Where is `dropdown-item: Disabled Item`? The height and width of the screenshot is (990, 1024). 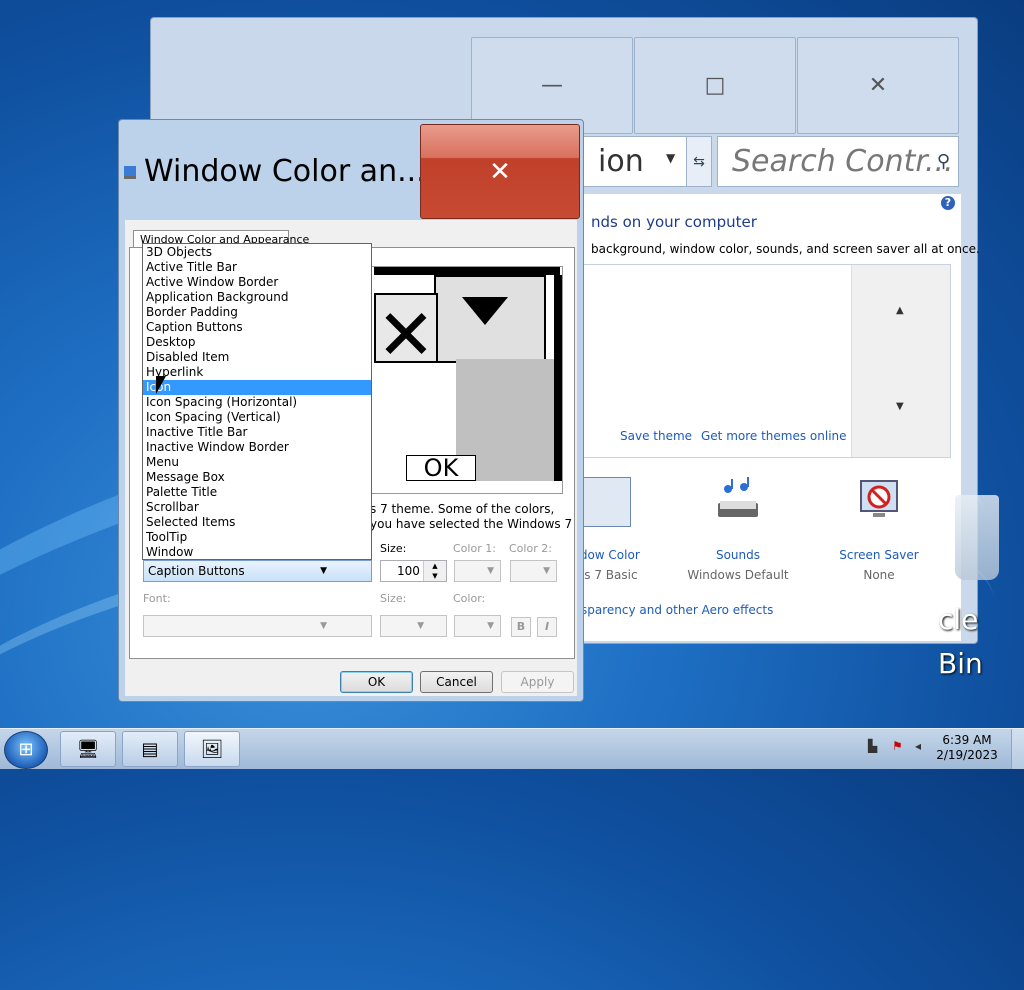
dropdown-item: Disabled Item is located at coordinates (257, 357).